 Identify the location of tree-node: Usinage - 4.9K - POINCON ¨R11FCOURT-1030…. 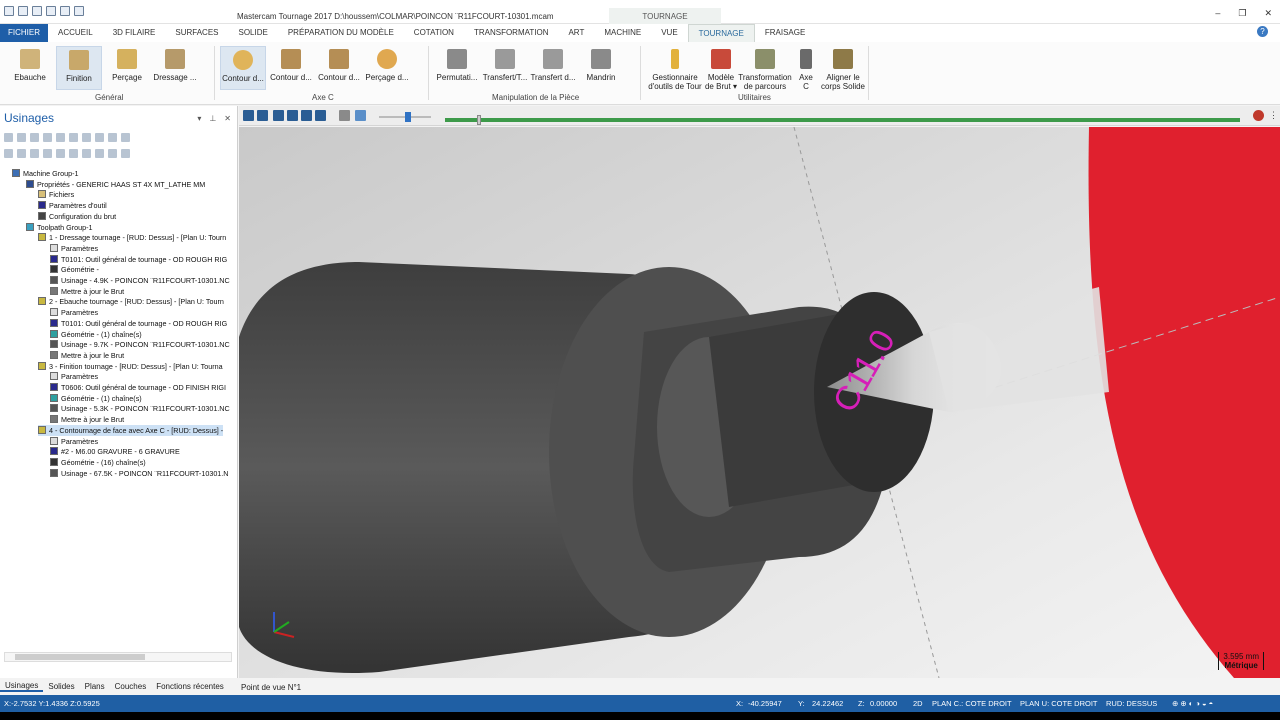
(140, 280).